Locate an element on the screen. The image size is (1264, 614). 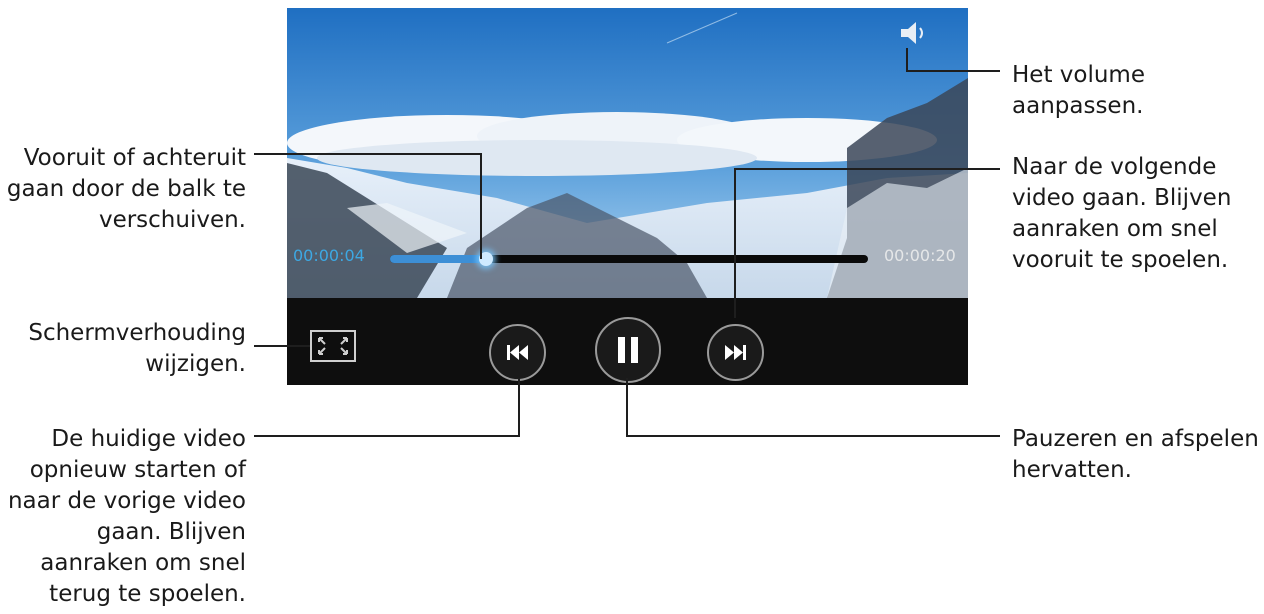
control-bar is located at coordinates (627, 341).